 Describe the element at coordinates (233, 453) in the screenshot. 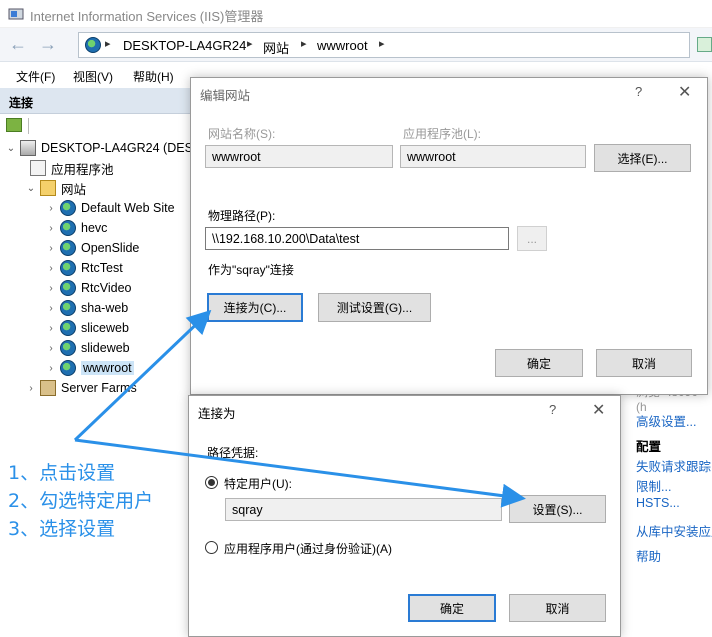

I see `path-credentials-label: 路径凭据:` at that location.